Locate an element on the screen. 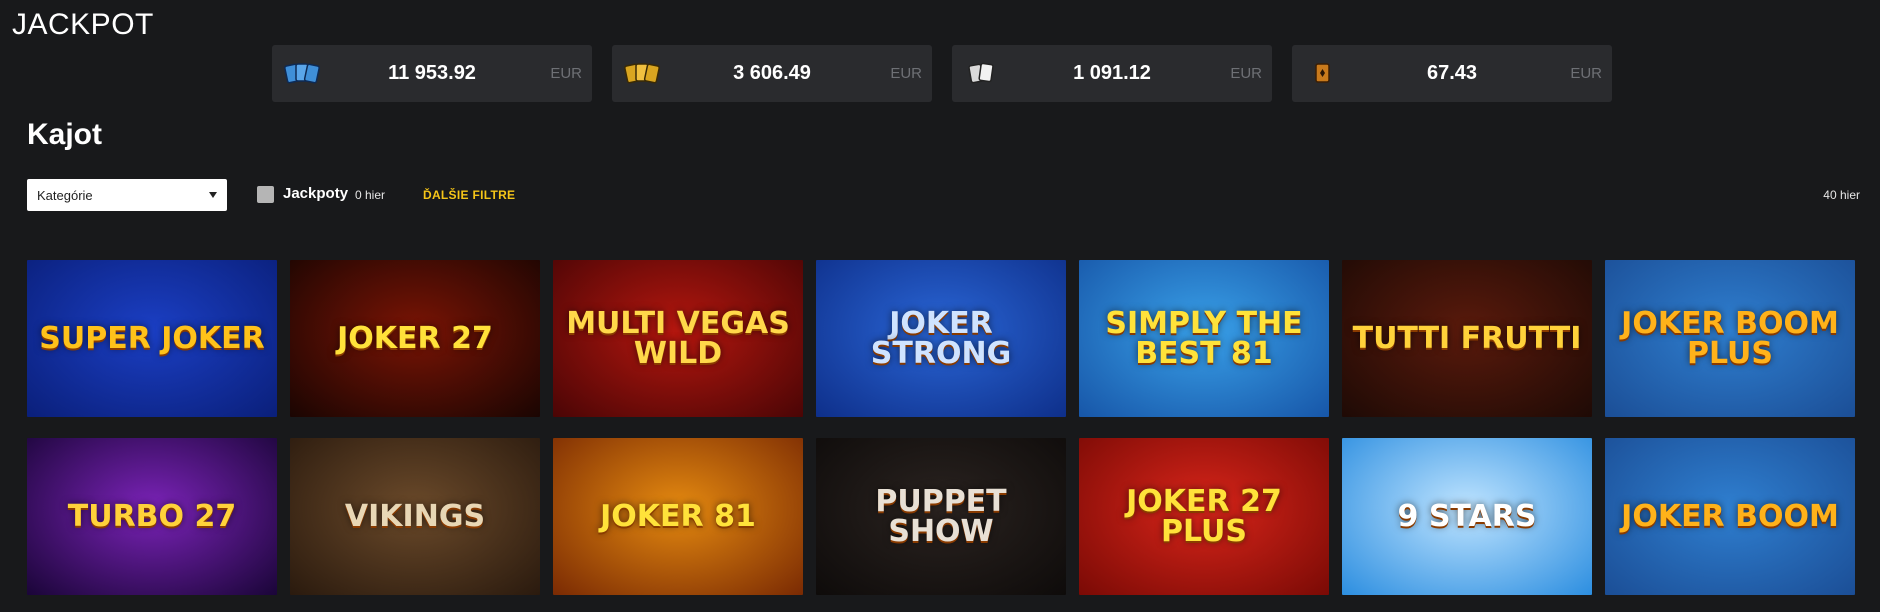  jackpot-card-2: 3 606.49 EUR is located at coordinates (772, 73).